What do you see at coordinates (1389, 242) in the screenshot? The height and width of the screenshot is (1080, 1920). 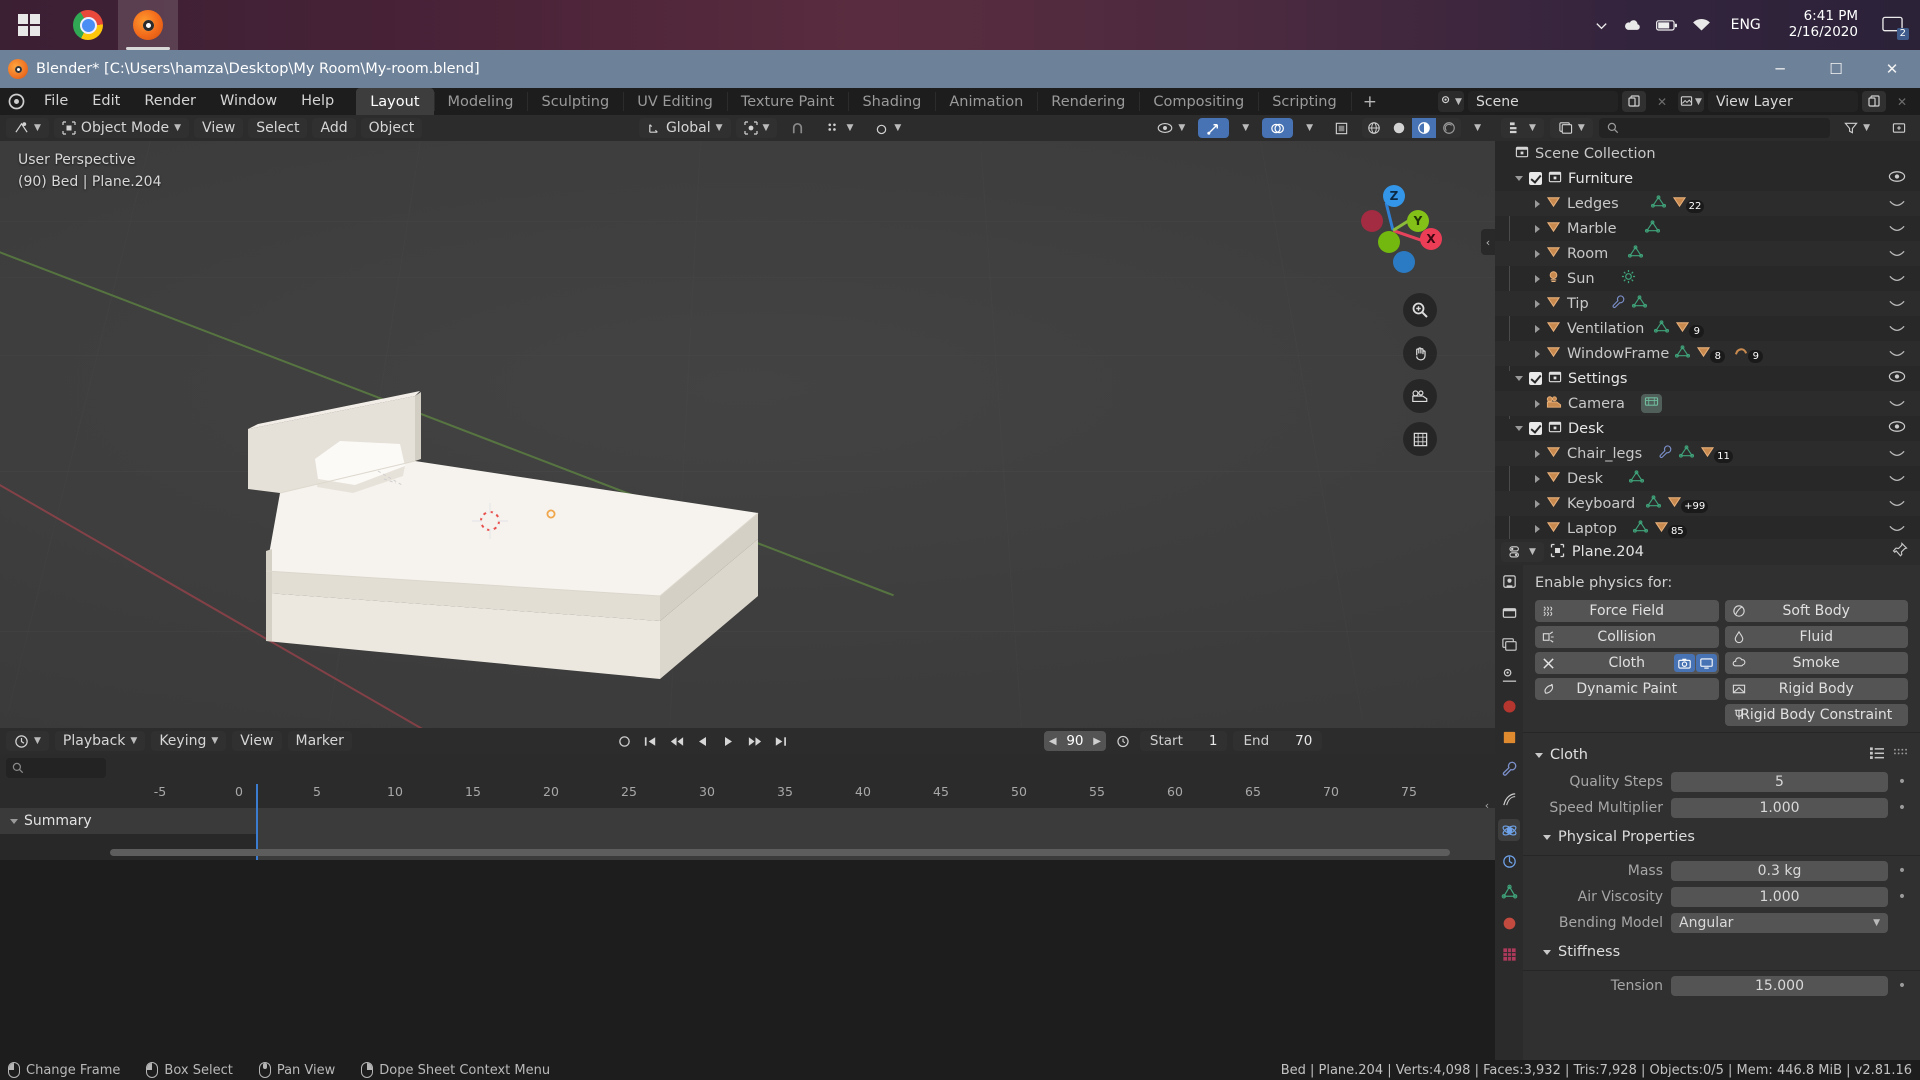 I see `gizmo-axis-neg-y` at bounding box center [1389, 242].